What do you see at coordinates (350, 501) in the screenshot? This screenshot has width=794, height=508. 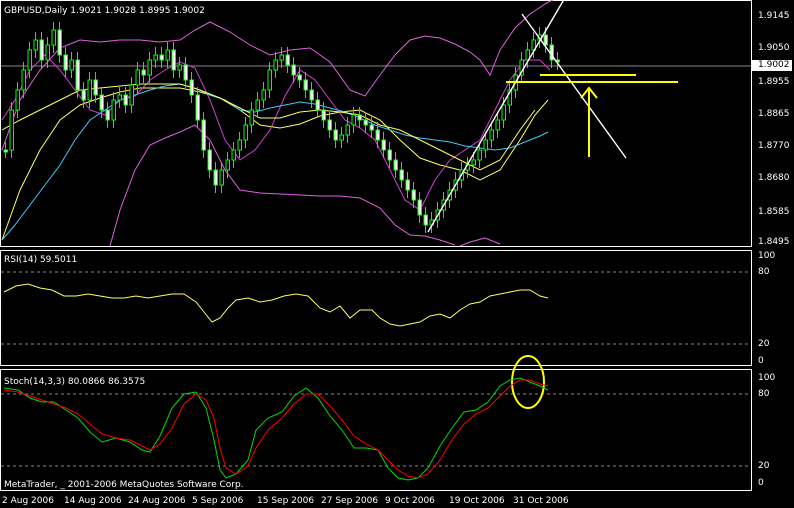 I see `date-label: 27 Sep 2006` at bounding box center [350, 501].